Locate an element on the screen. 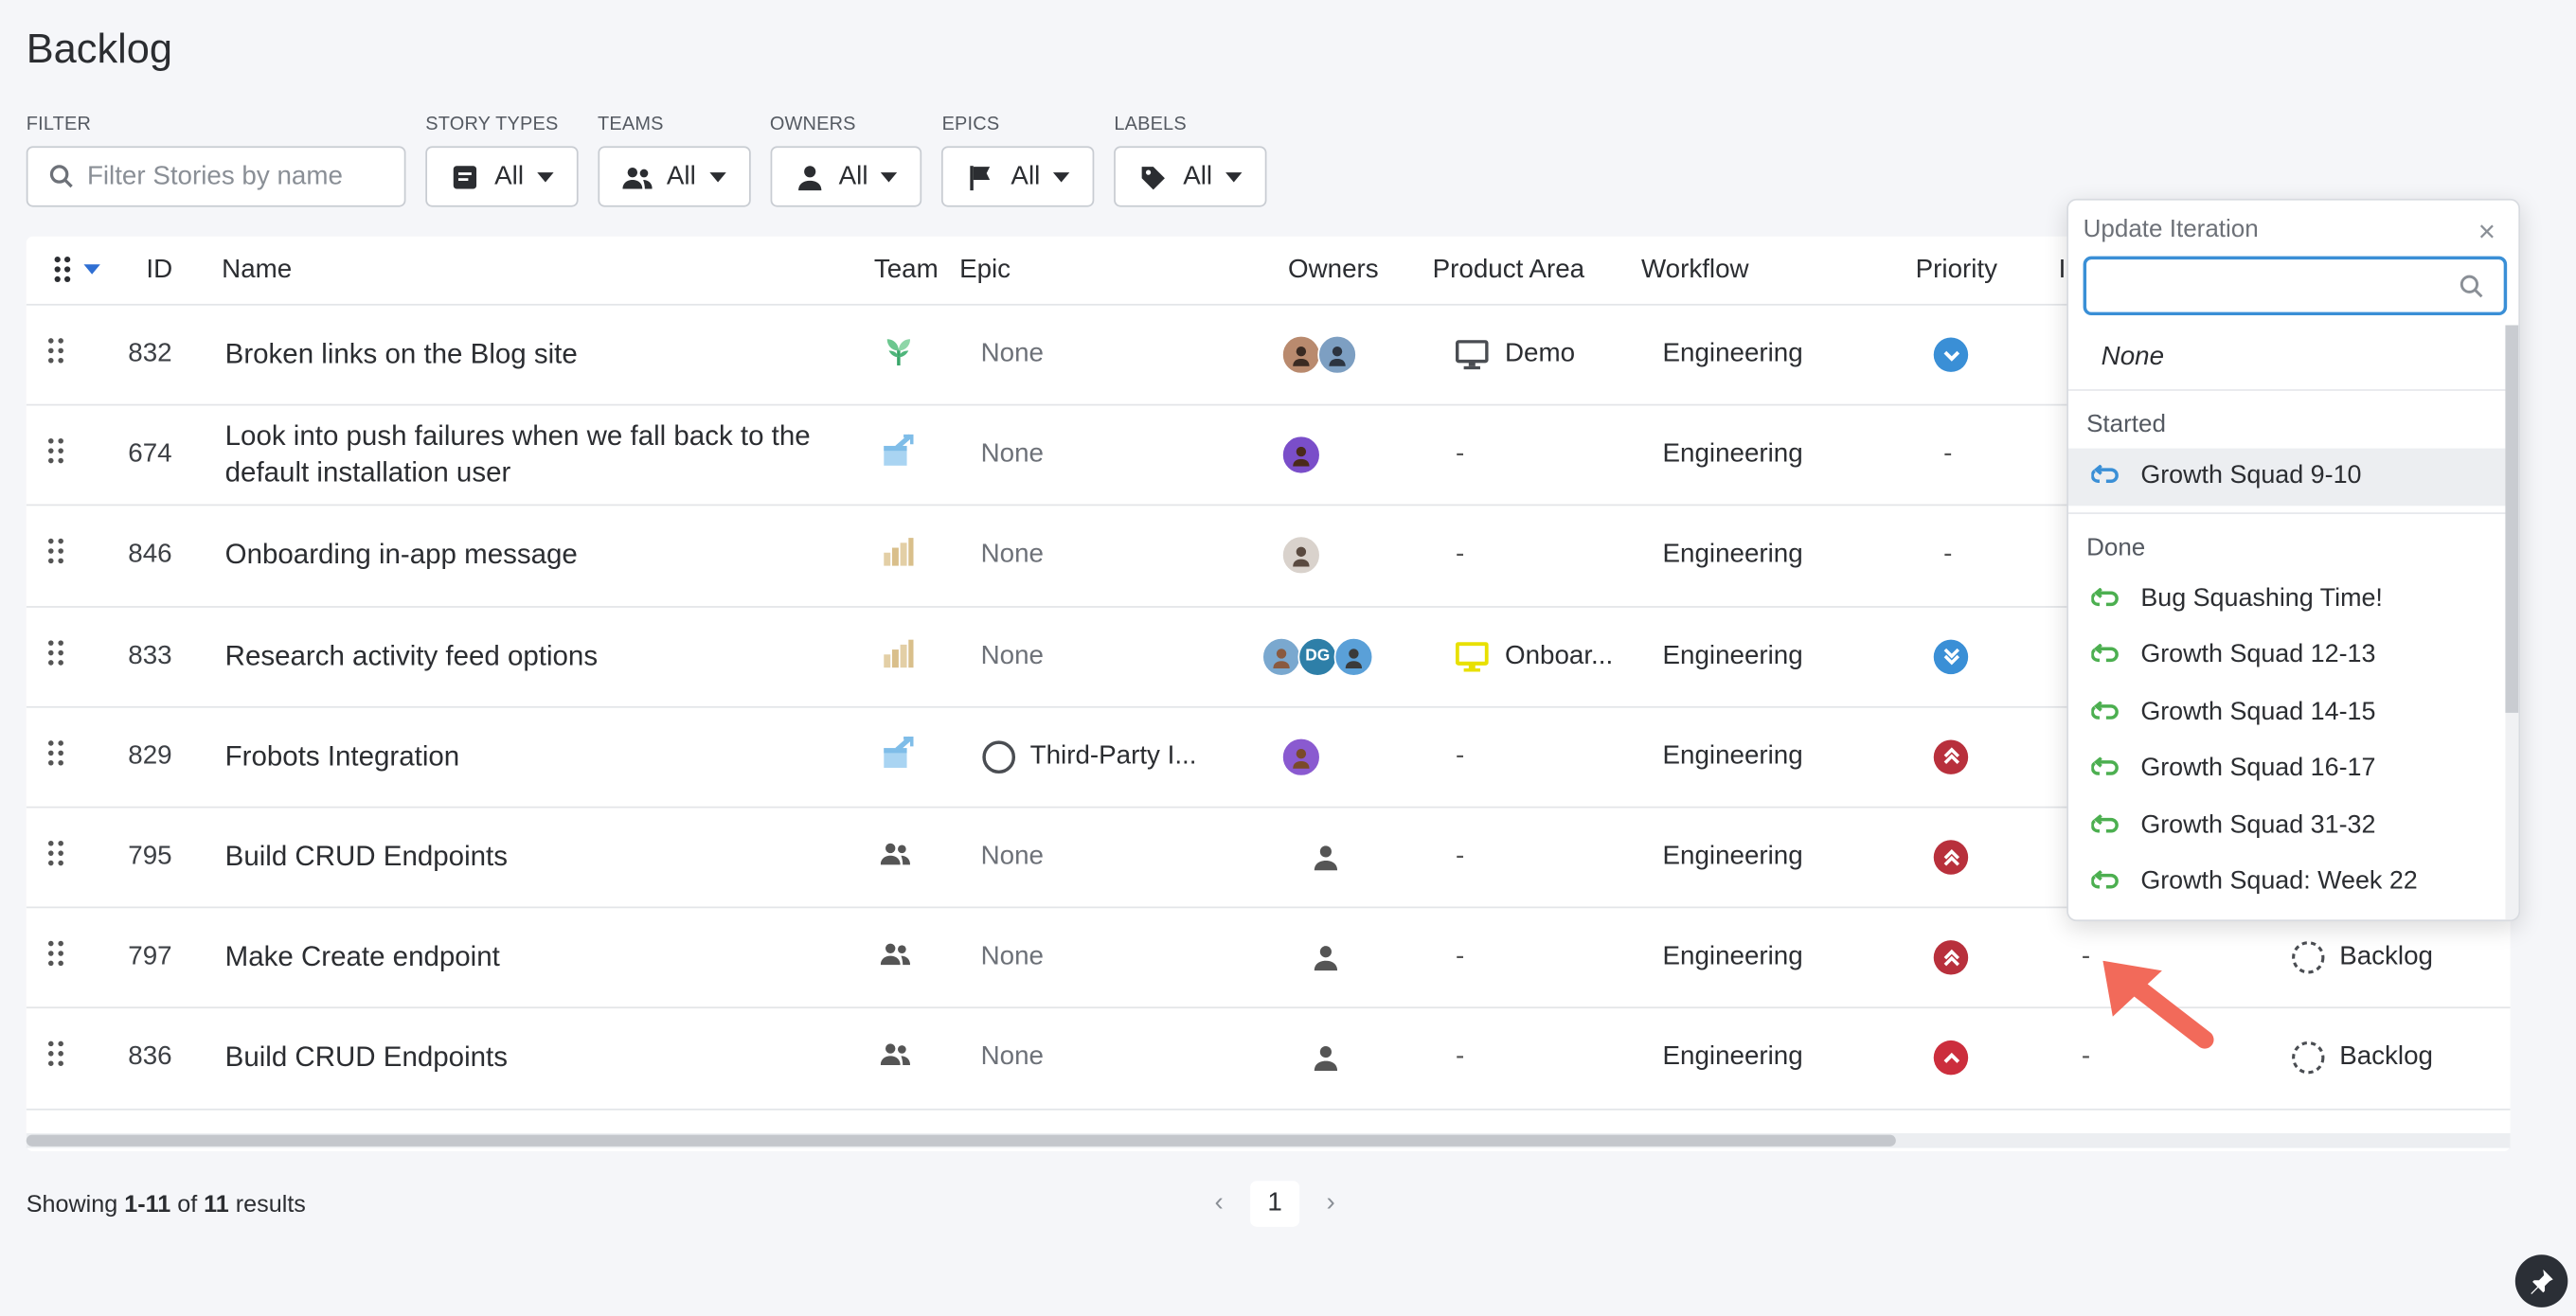 This screenshot has height=1316, width=2576. story-name-link: Frobots Integration is located at coordinates (520, 756).